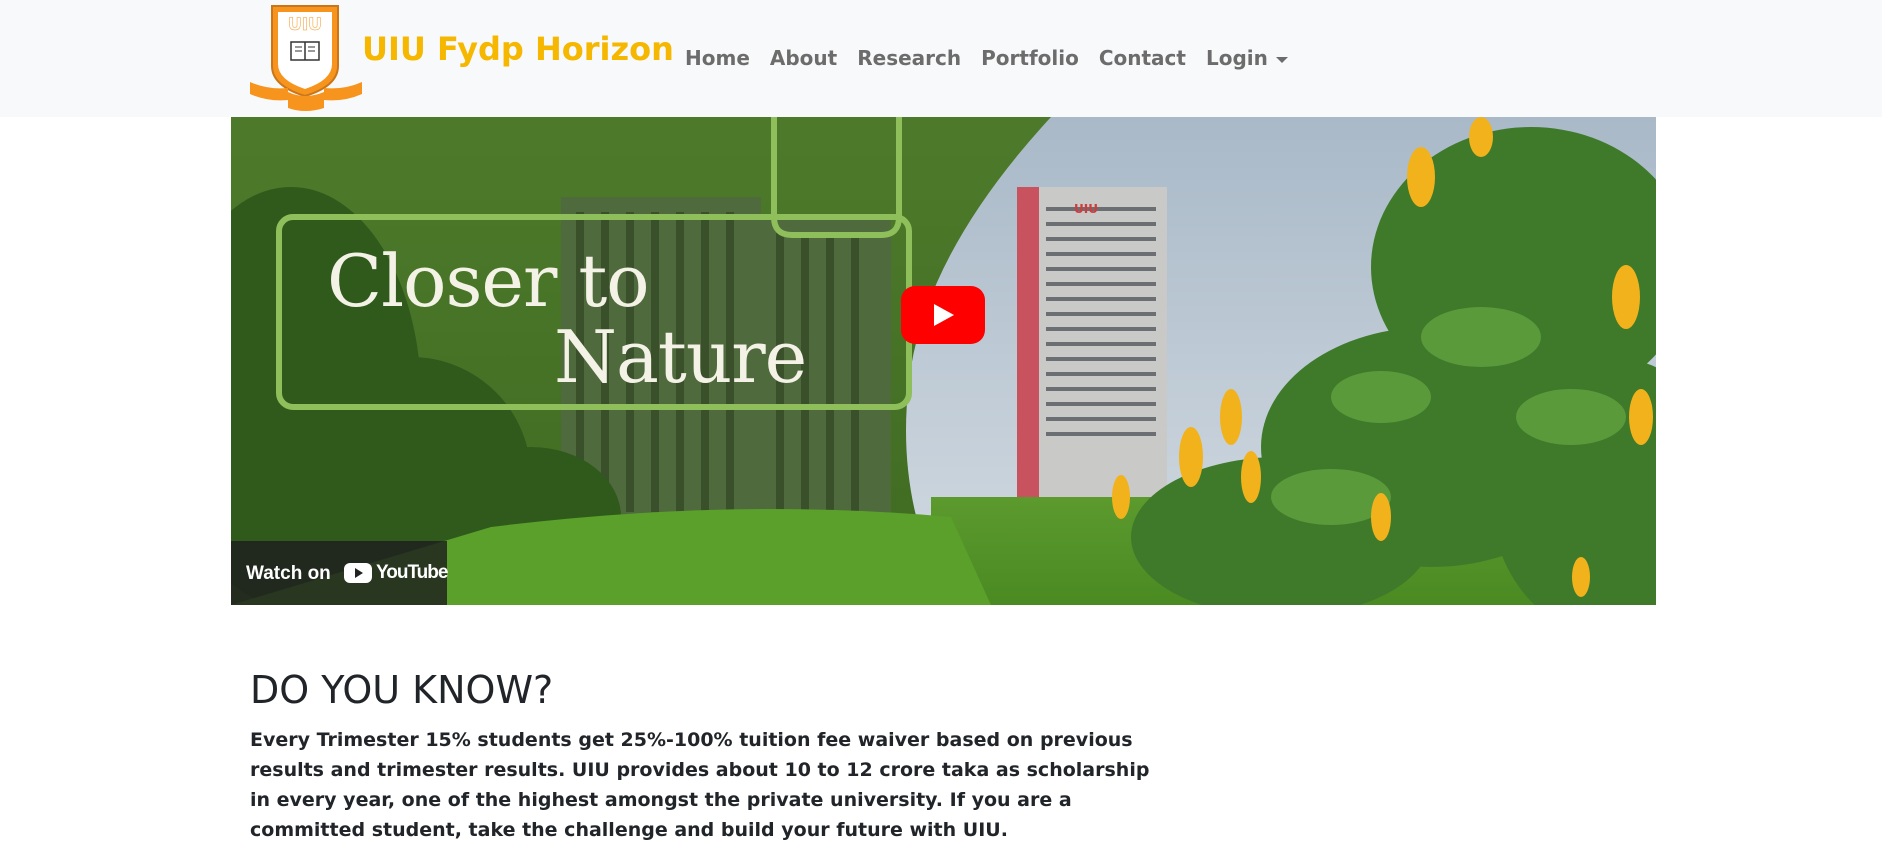  Describe the element at coordinates (717, 58) in the screenshot. I see `nav-home: Home` at that location.